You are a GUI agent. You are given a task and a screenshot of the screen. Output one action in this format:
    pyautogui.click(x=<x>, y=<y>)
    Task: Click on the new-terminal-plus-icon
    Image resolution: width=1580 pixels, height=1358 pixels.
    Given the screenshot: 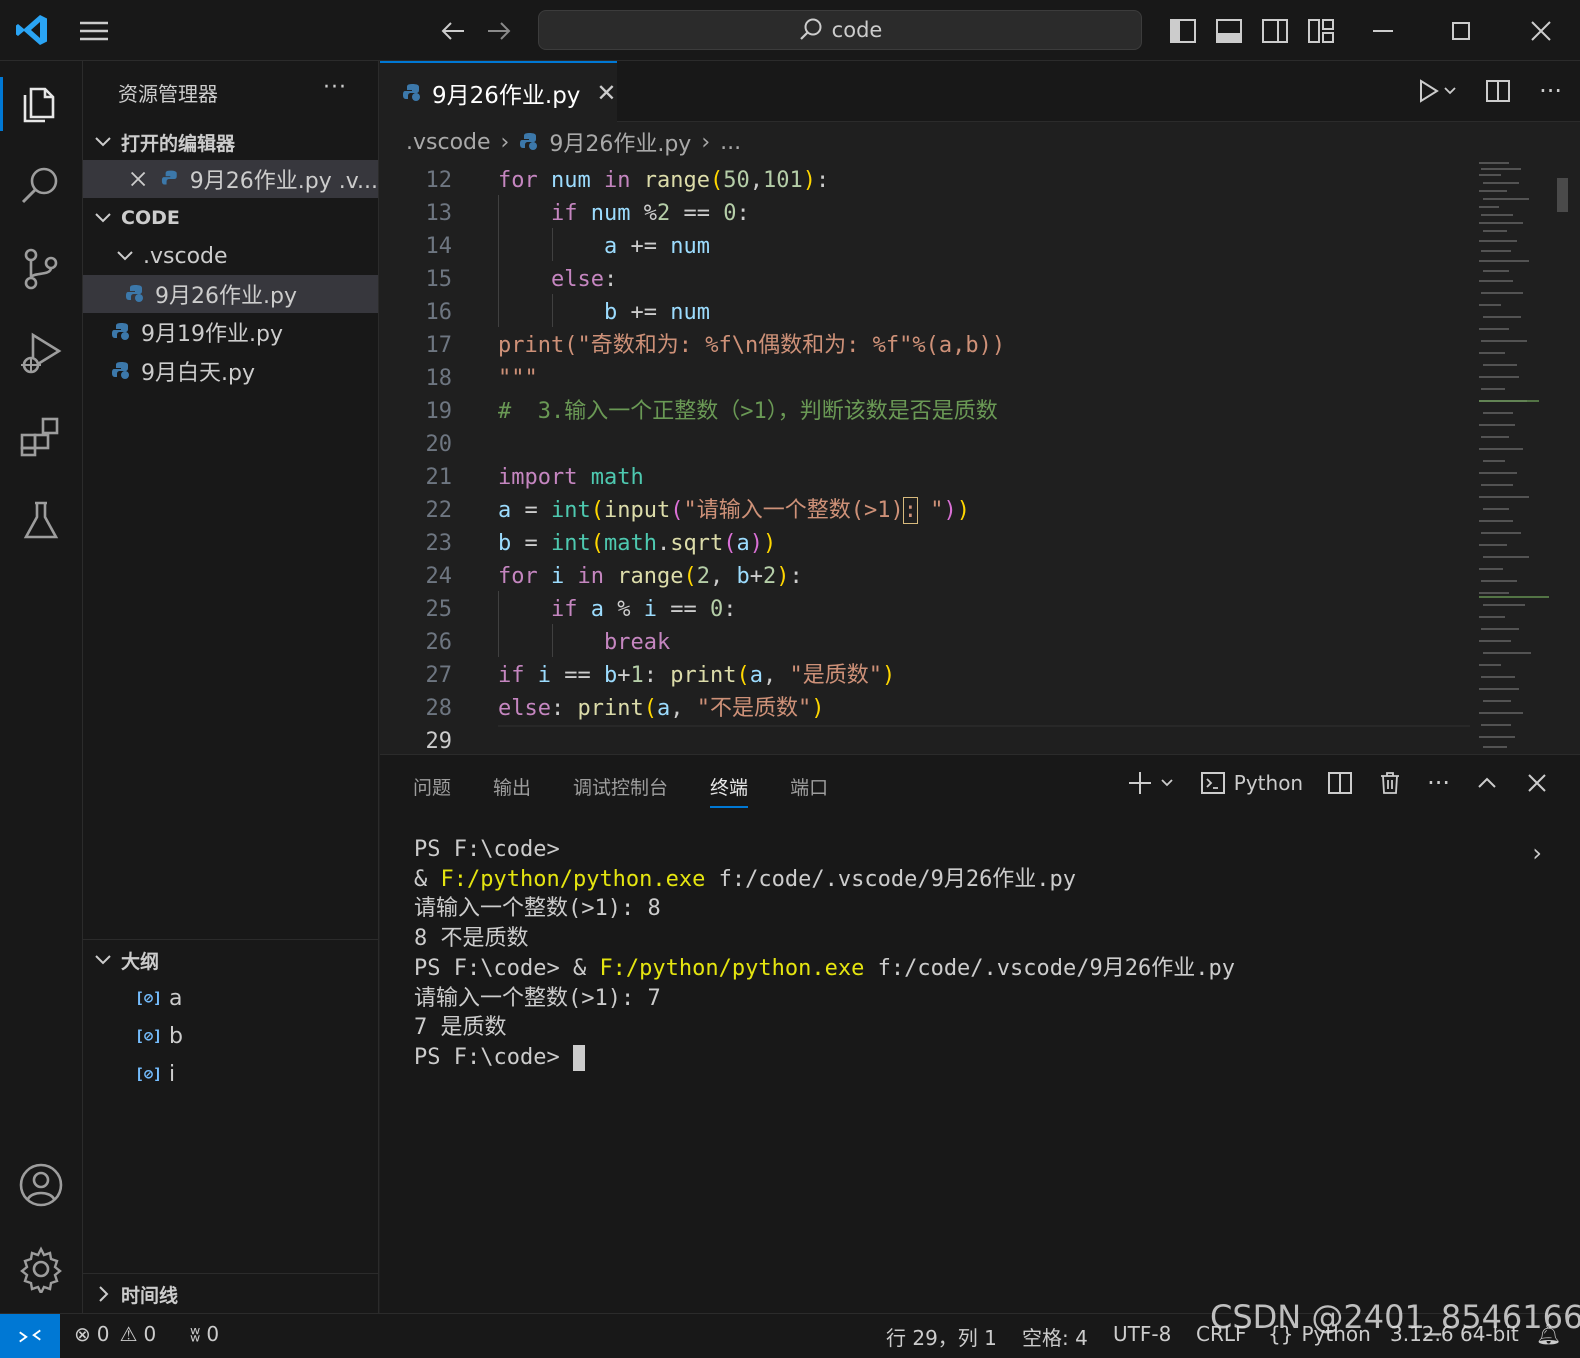 What is the action you would take?
    pyautogui.click(x=1152, y=783)
    